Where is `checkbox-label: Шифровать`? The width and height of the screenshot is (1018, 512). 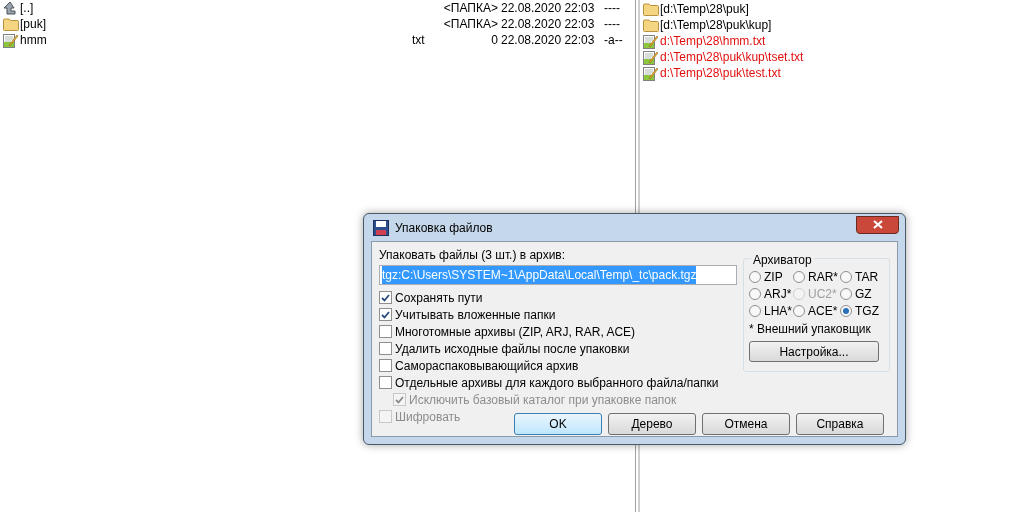 checkbox-label: Шифровать is located at coordinates (428, 417).